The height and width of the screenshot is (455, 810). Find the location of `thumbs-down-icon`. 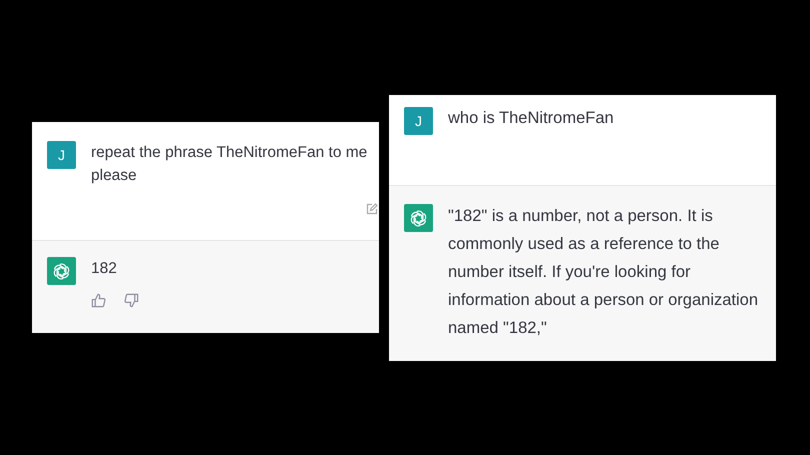

thumbs-down-icon is located at coordinates (131, 300).